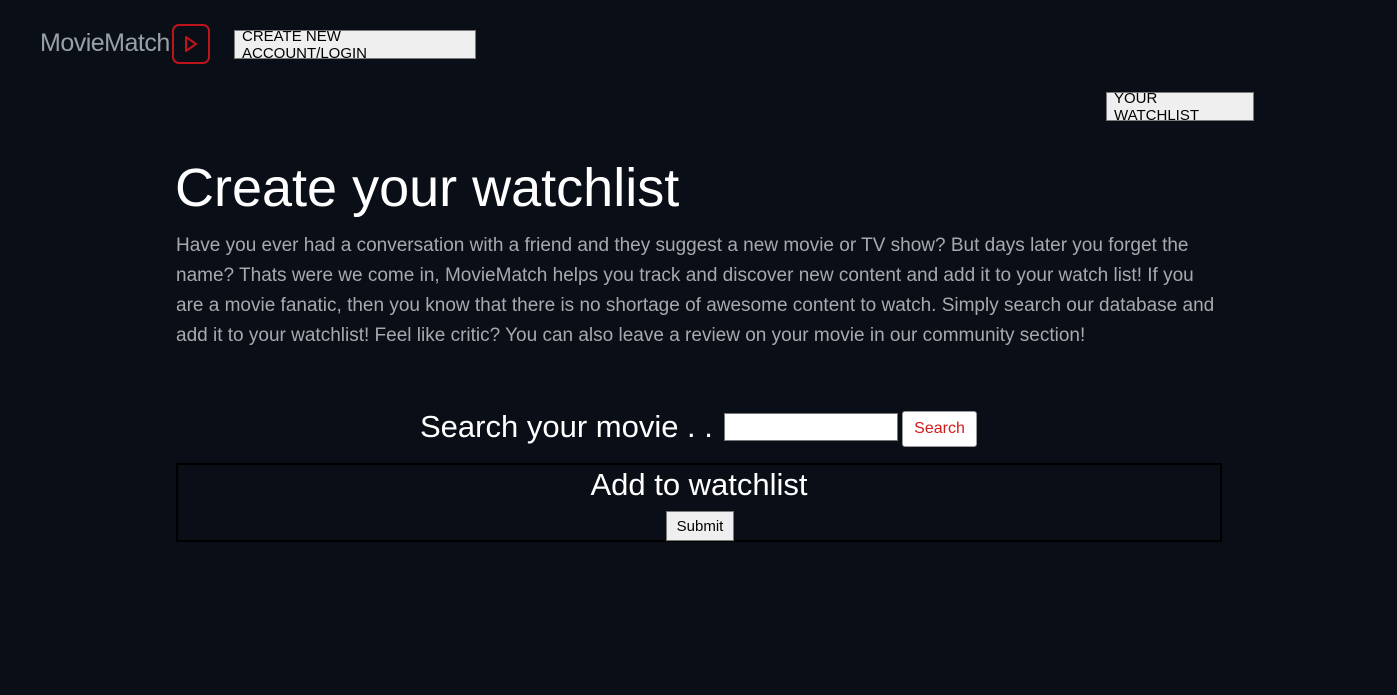  I want to click on page-title: Create your watchlist, so click(427, 188).